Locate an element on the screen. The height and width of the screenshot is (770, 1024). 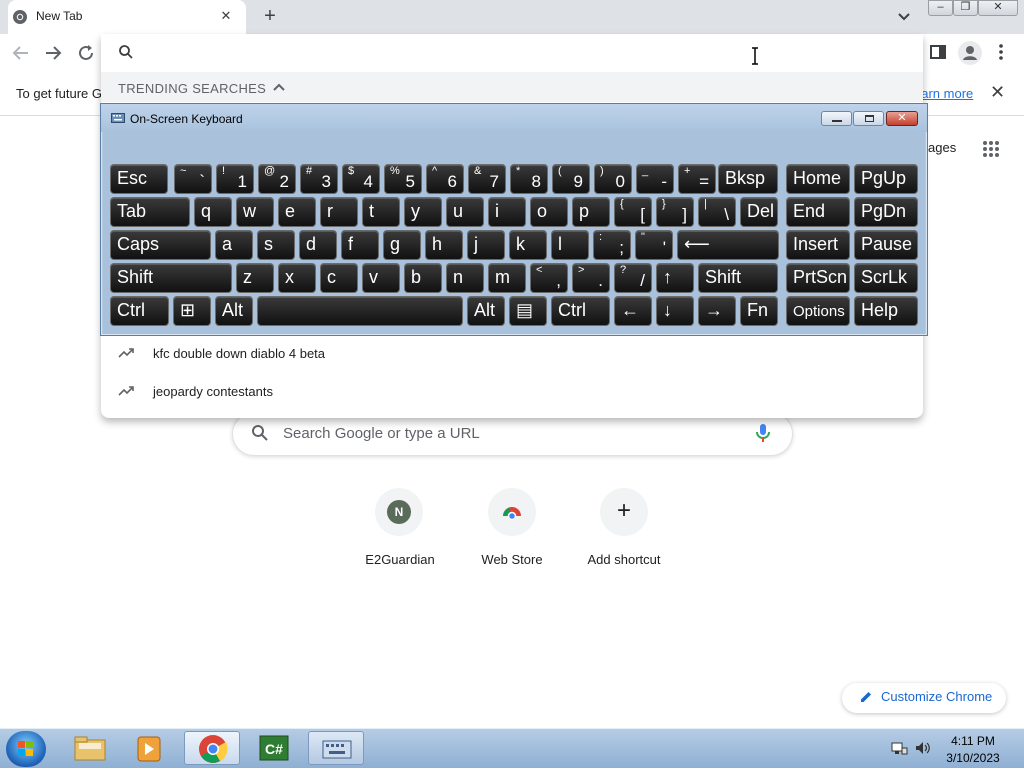
key-2-button: @2 is located at coordinates (277, 179).